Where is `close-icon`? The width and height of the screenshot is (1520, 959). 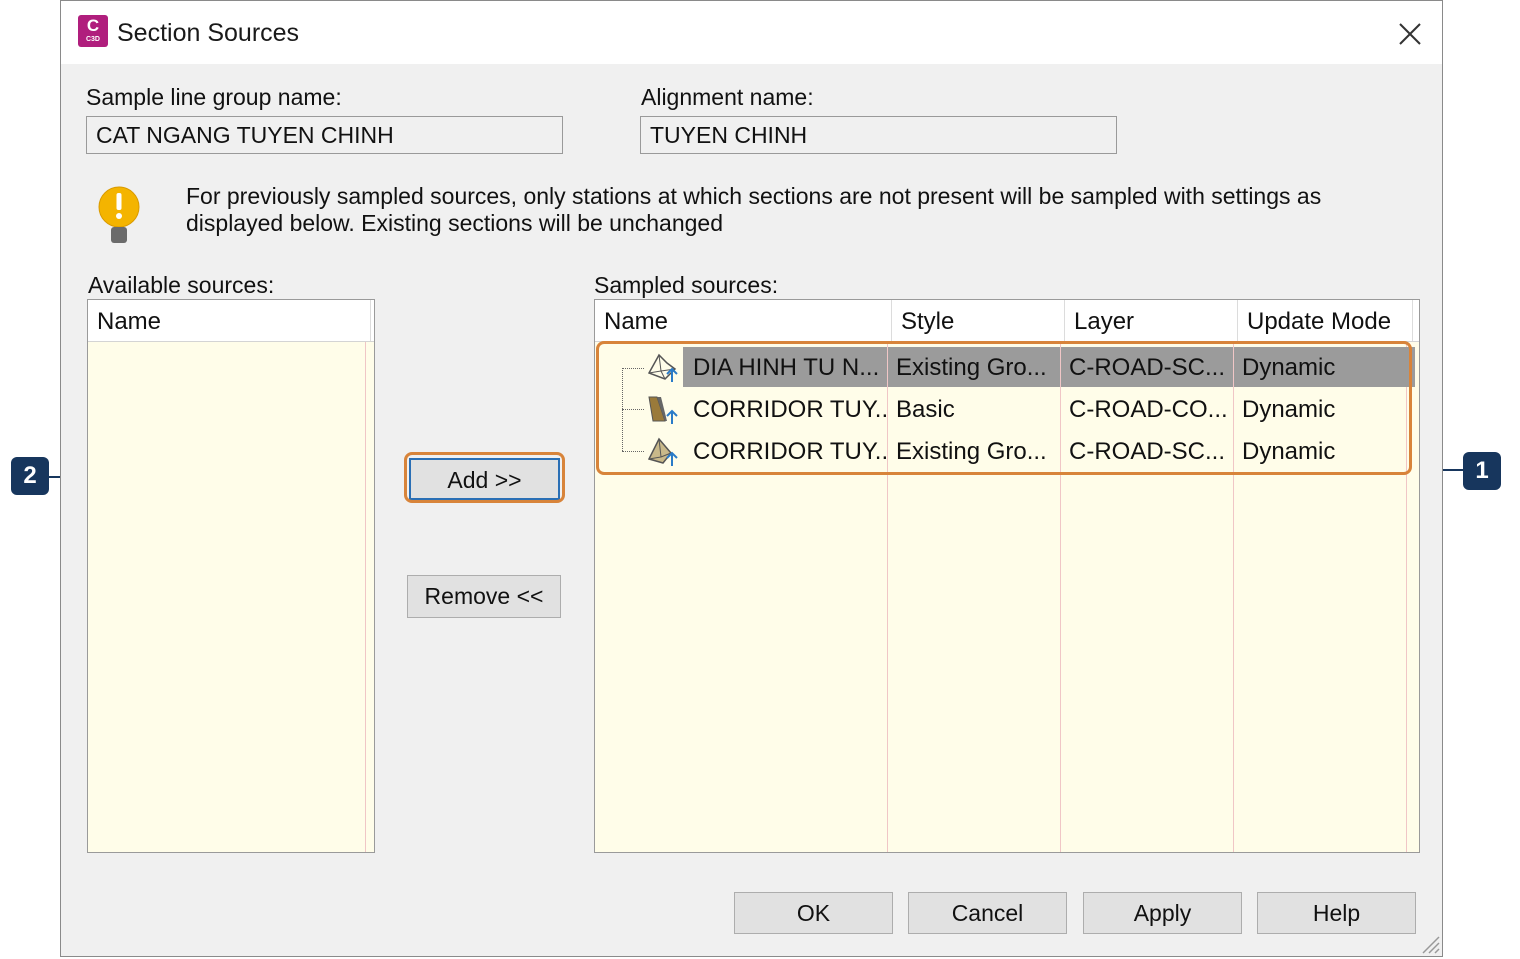 close-icon is located at coordinates (1409, 33).